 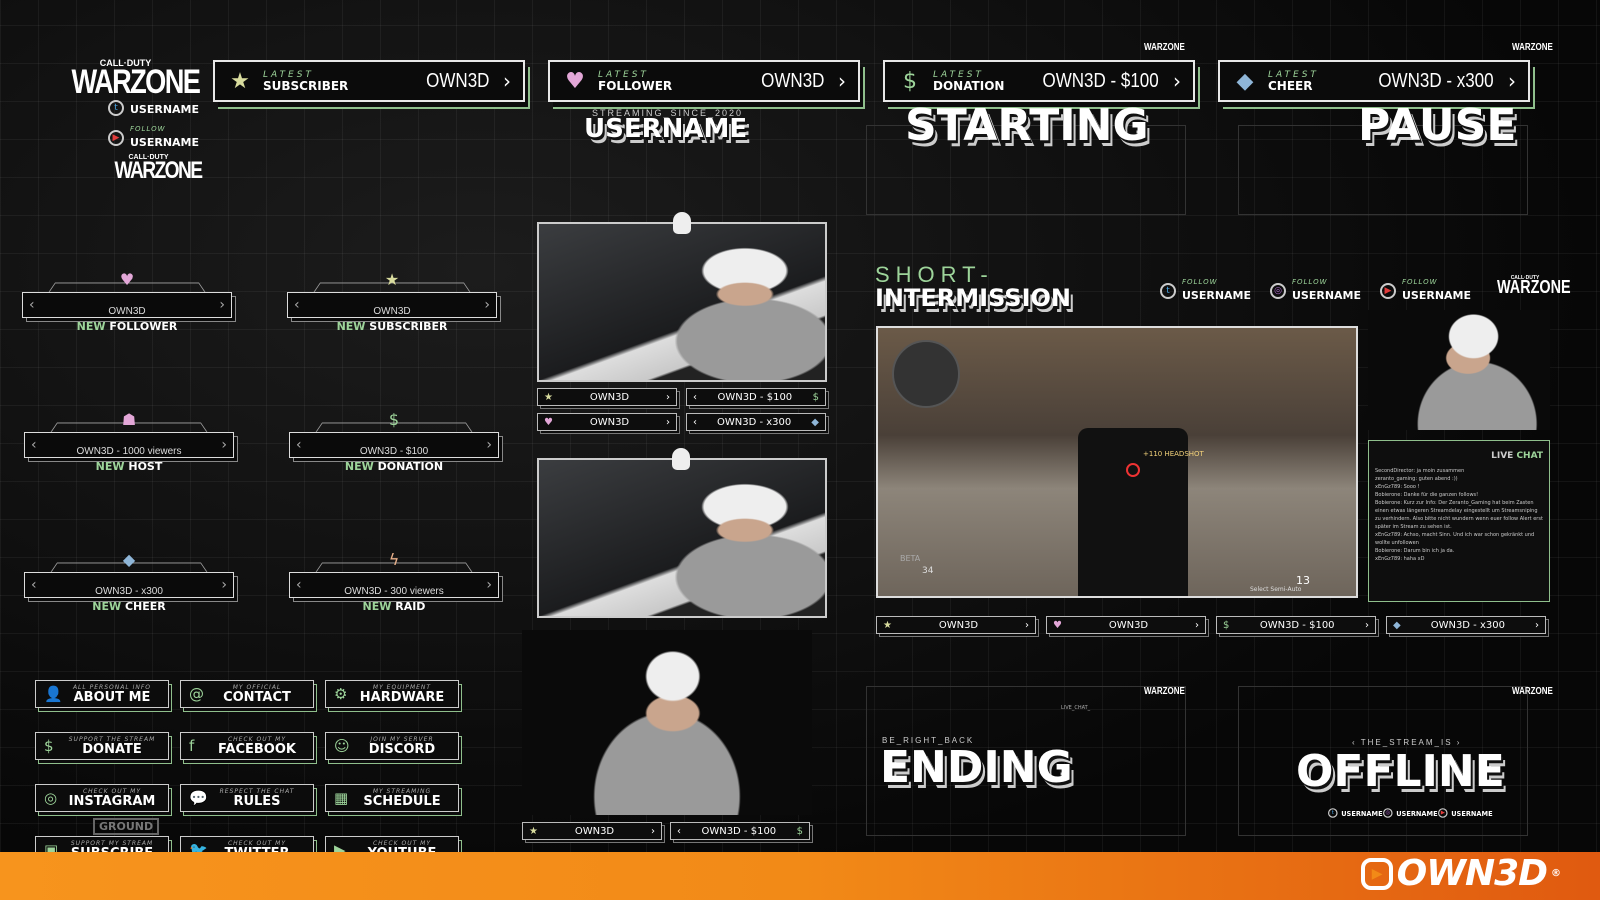 I want to click on panel-about-me: 👤 ALL PERSONAL INFO ABOUT ME, so click(x=102, y=694).